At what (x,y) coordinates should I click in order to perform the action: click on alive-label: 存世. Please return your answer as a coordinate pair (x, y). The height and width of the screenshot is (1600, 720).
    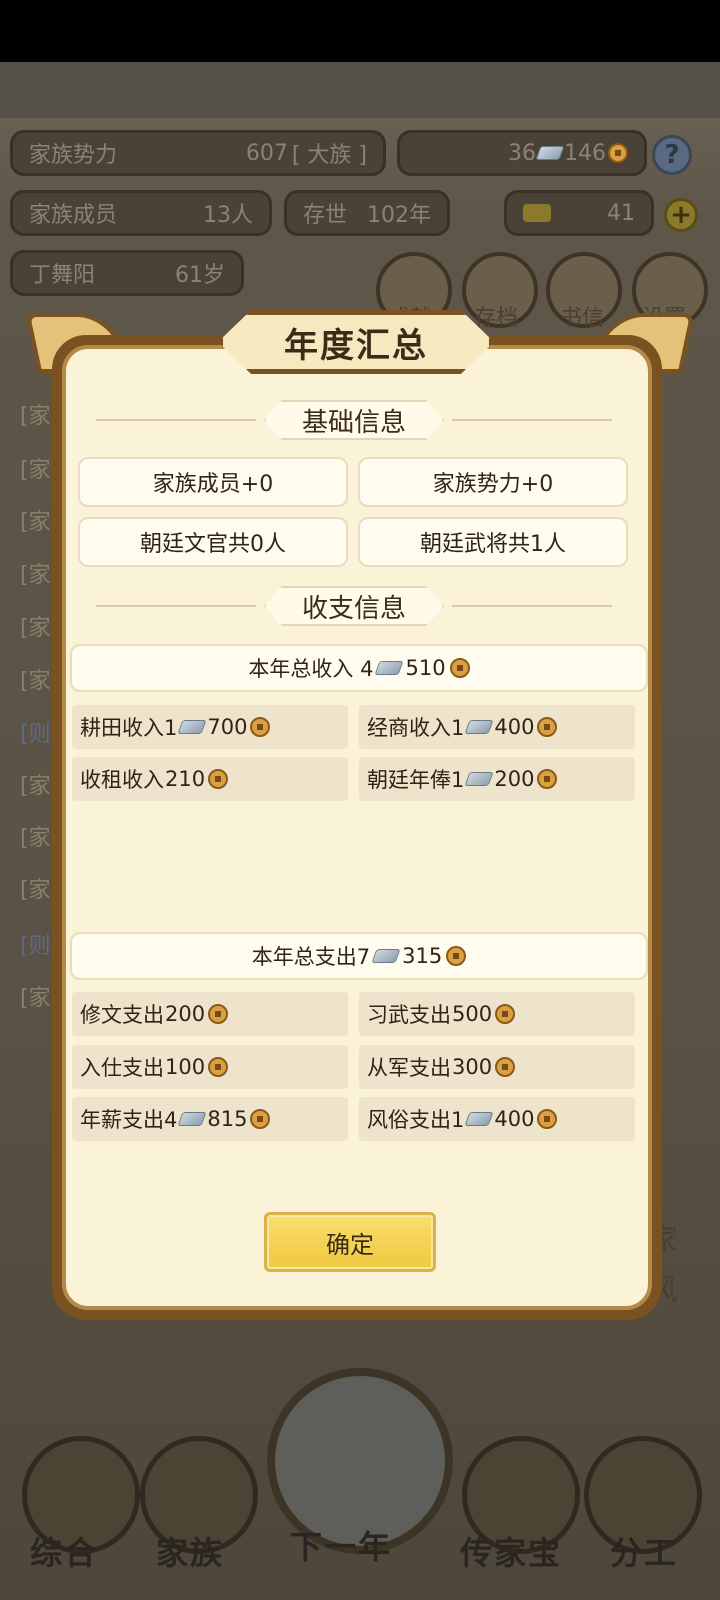
    Looking at the image, I should click on (325, 215).